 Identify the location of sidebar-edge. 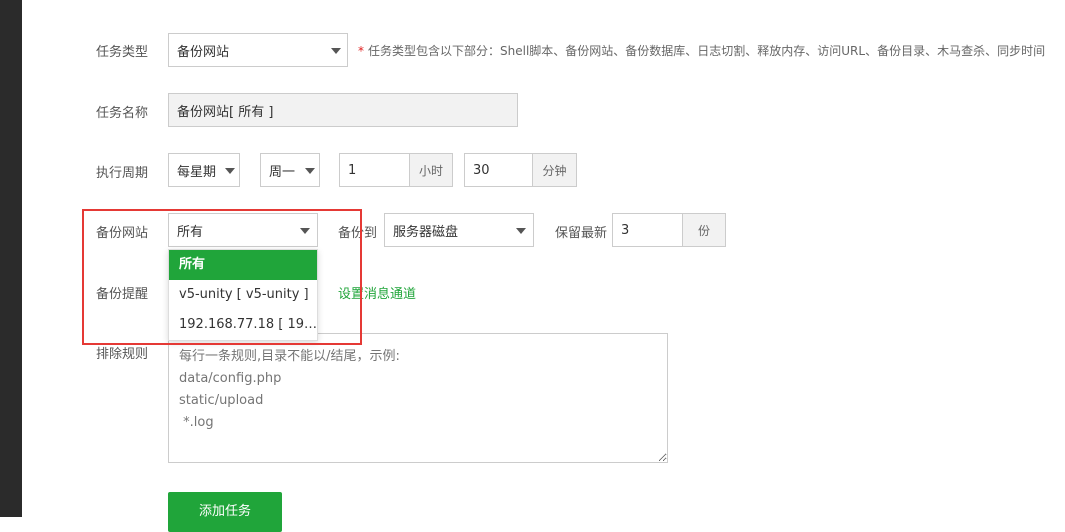
(11, 258).